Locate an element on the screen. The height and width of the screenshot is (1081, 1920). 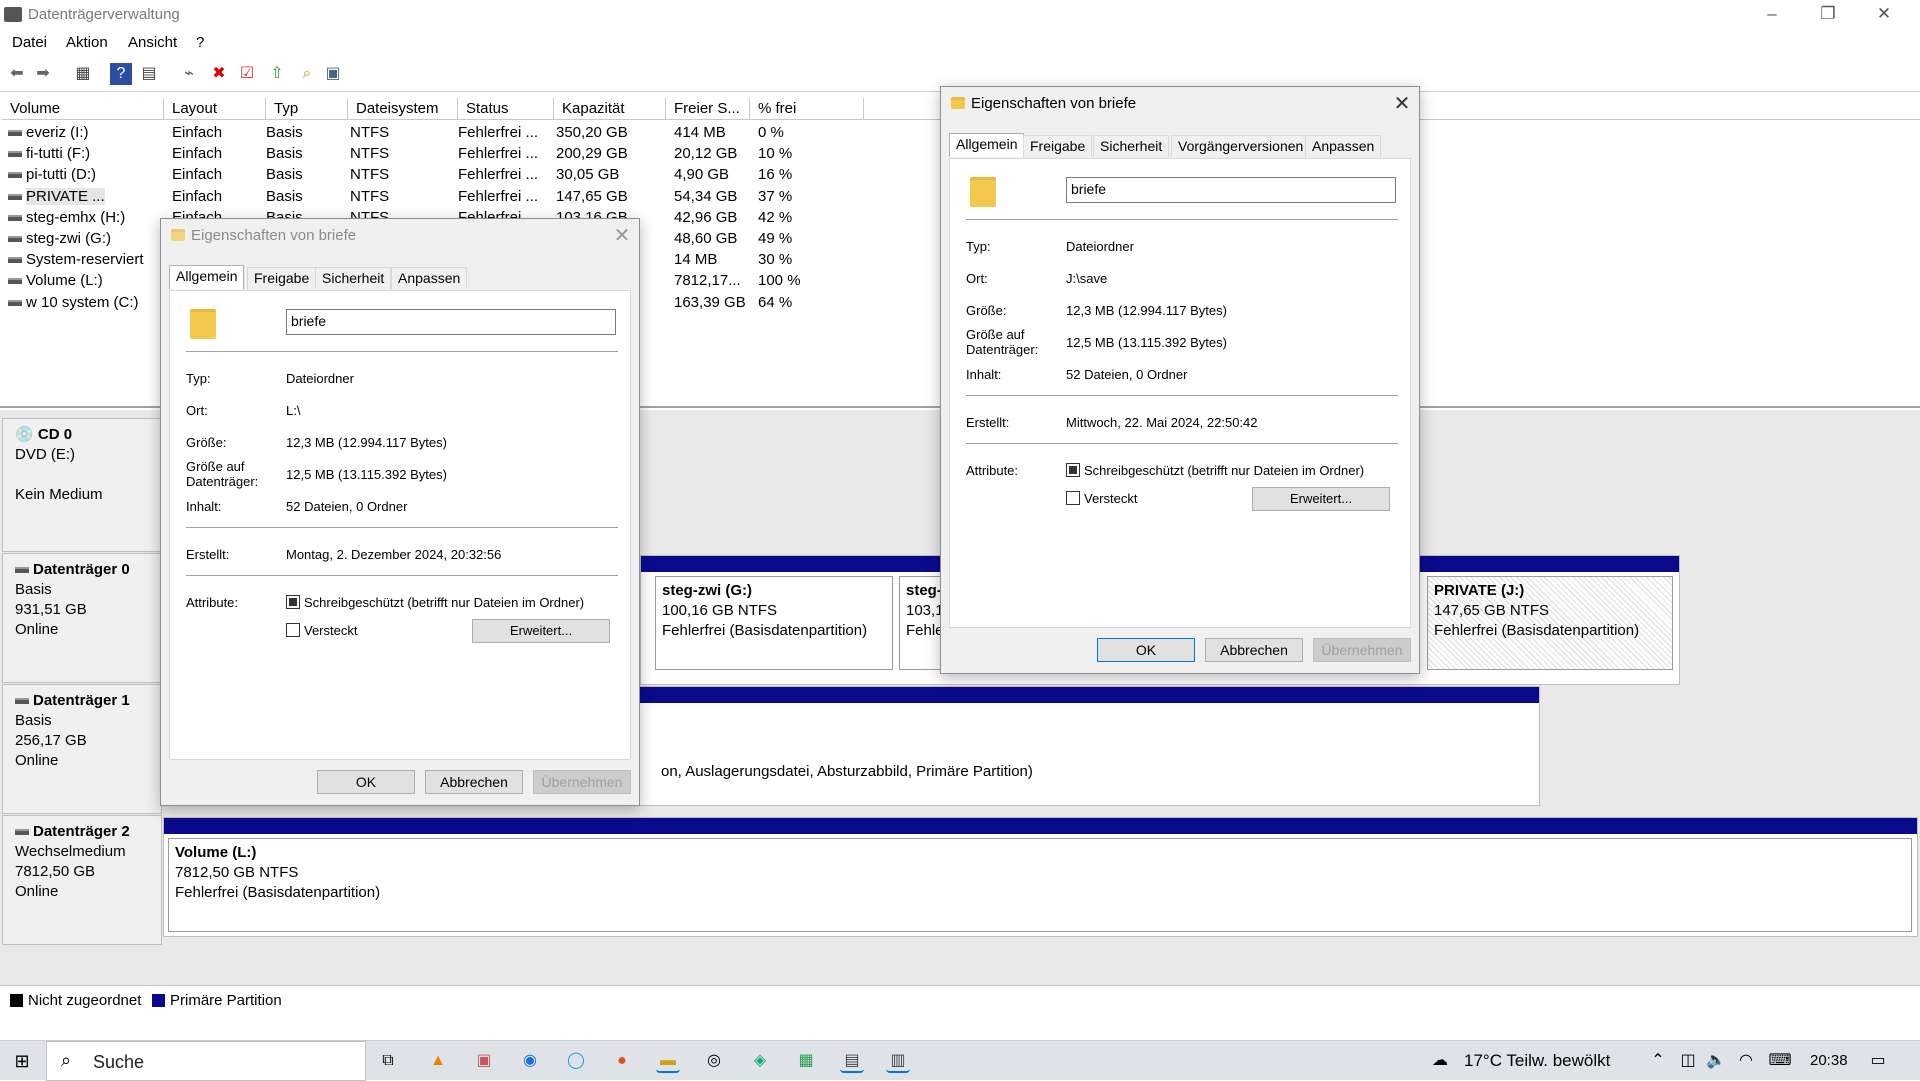
cell-layout: Einfach is located at coordinates (197, 175).